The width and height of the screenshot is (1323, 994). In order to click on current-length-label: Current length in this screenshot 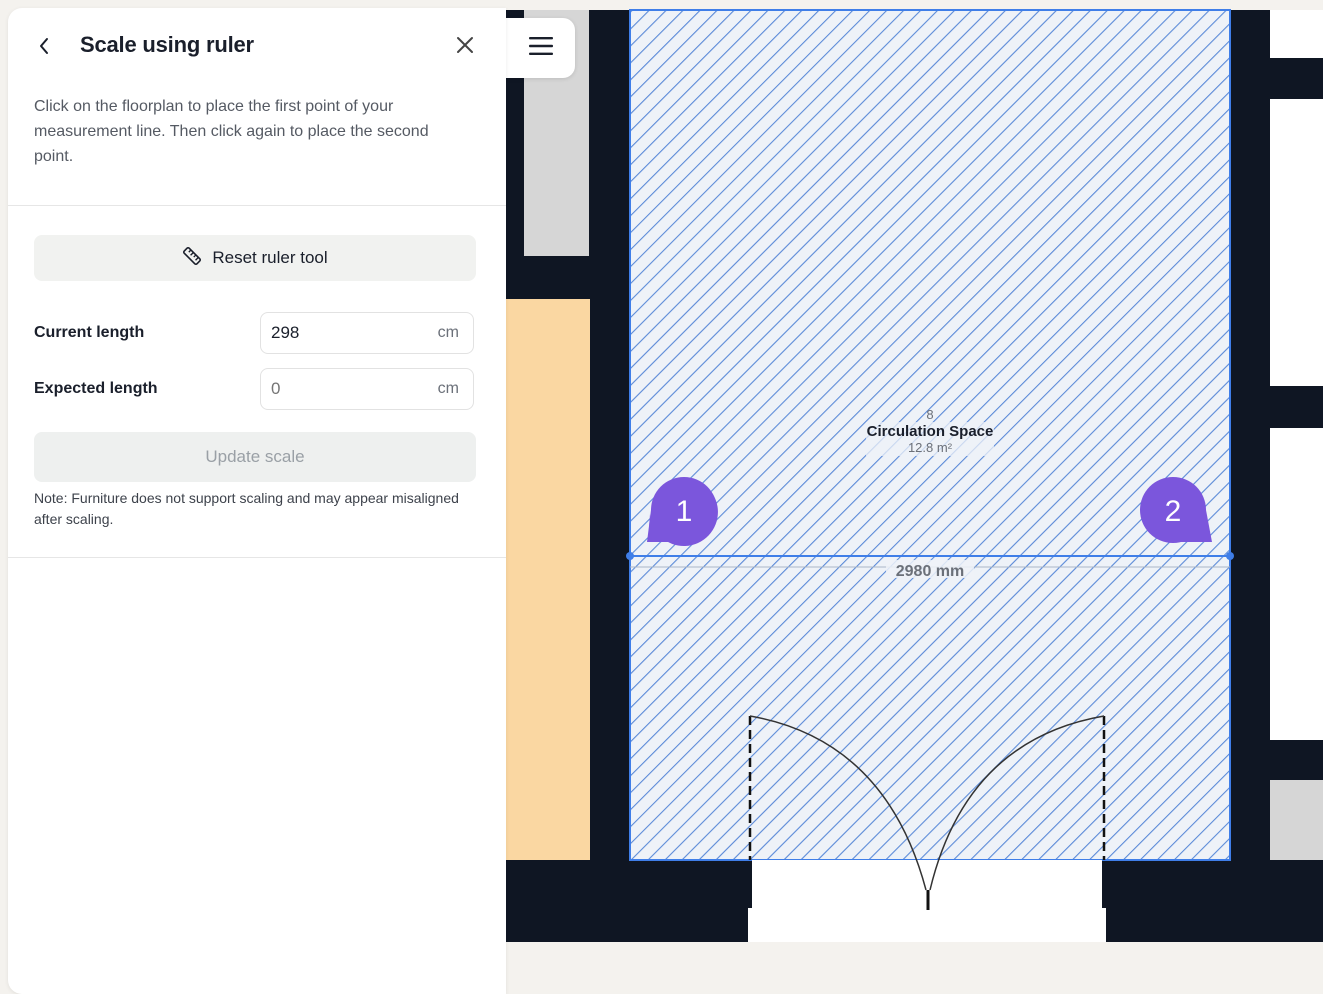, I will do `click(89, 332)`.